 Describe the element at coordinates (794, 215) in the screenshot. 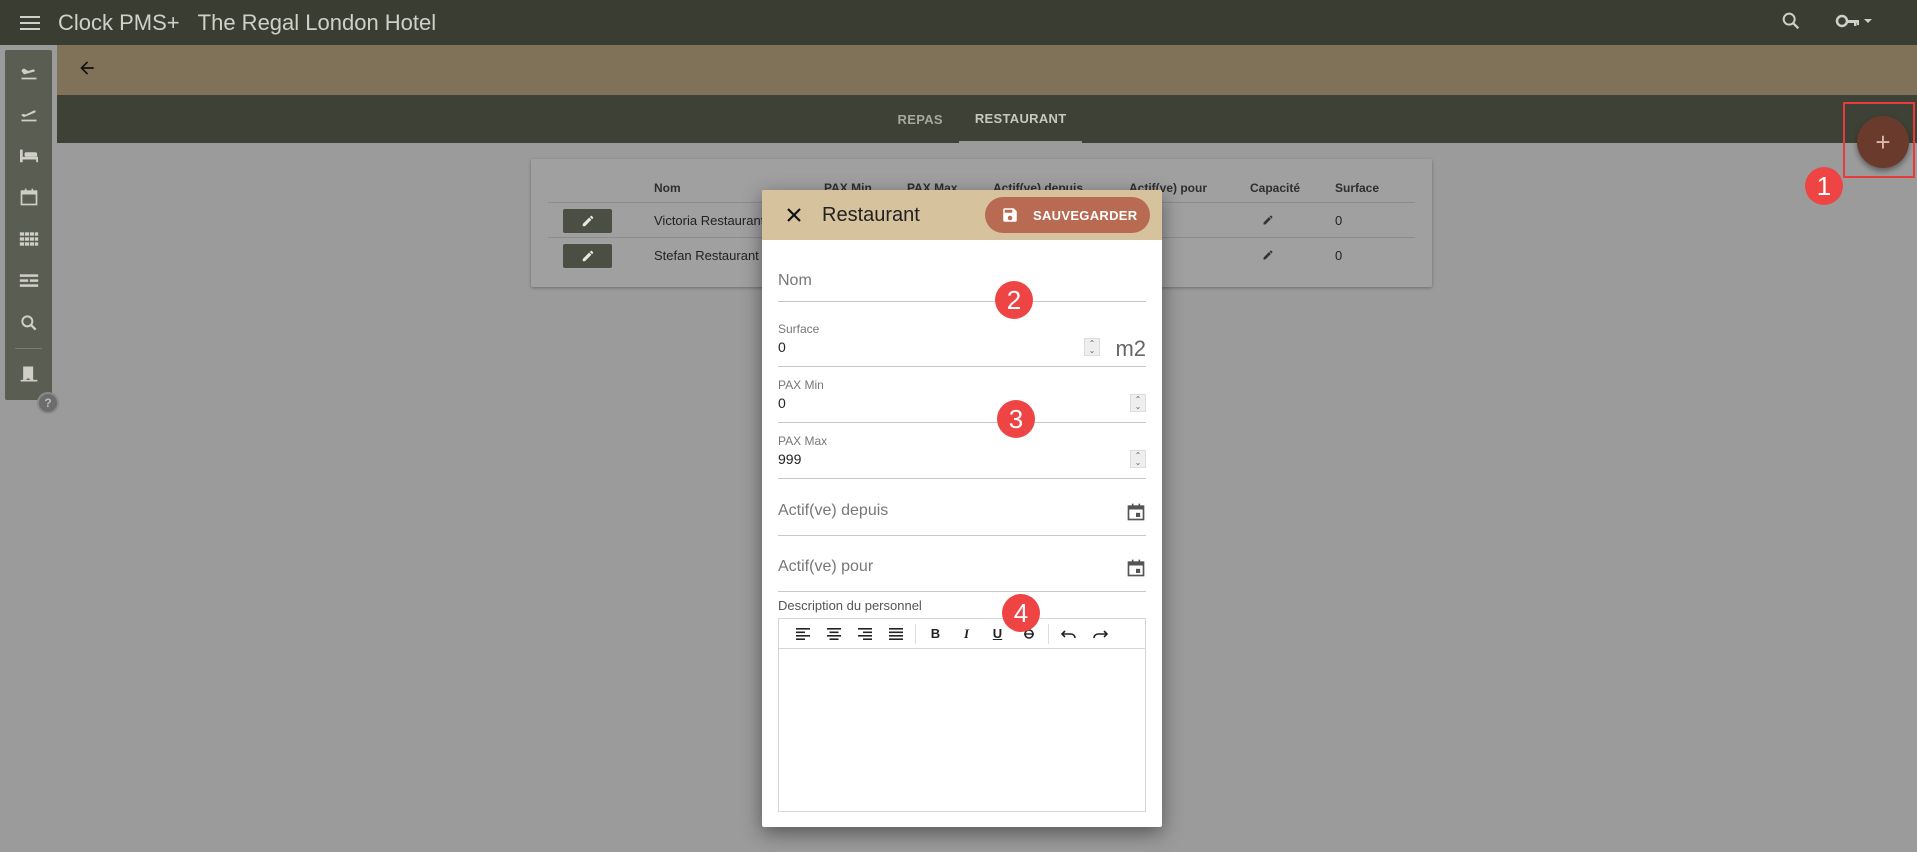

I see `close-icon` at that location.